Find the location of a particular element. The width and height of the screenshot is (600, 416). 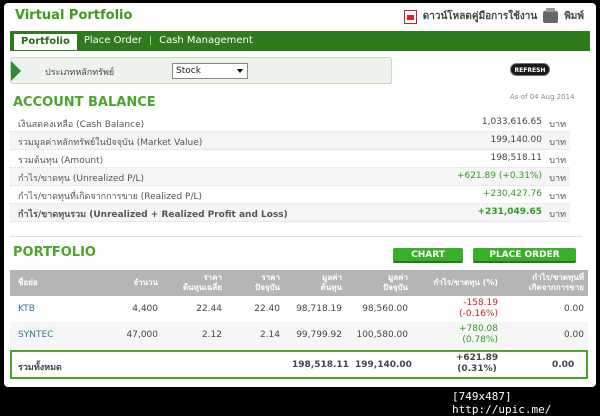

pl-amount: -158.19 is located at coordinates (480, 303).